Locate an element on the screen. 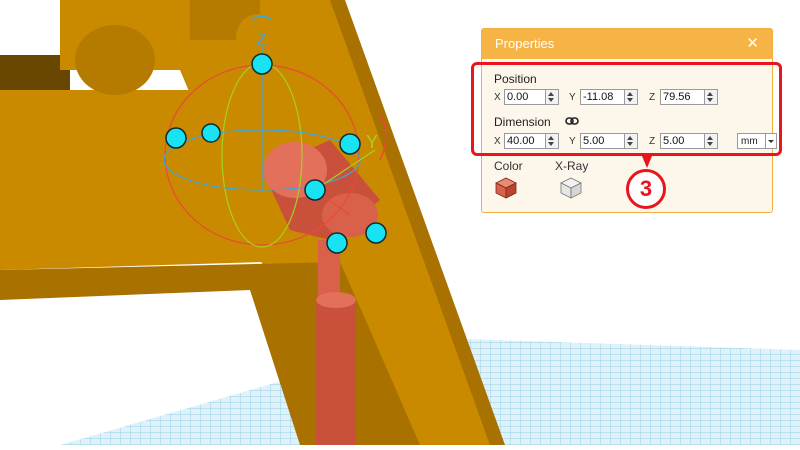 This screenshot has height=450, width=800. gizmo-handle-center is located at coordinates (315, 190).